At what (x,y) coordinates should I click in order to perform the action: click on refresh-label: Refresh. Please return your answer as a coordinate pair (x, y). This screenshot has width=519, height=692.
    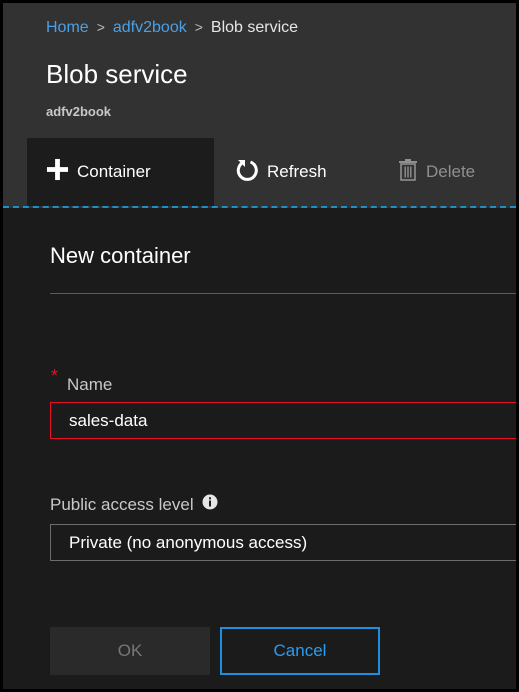
    Looking at the image, I should click on (297, 171).